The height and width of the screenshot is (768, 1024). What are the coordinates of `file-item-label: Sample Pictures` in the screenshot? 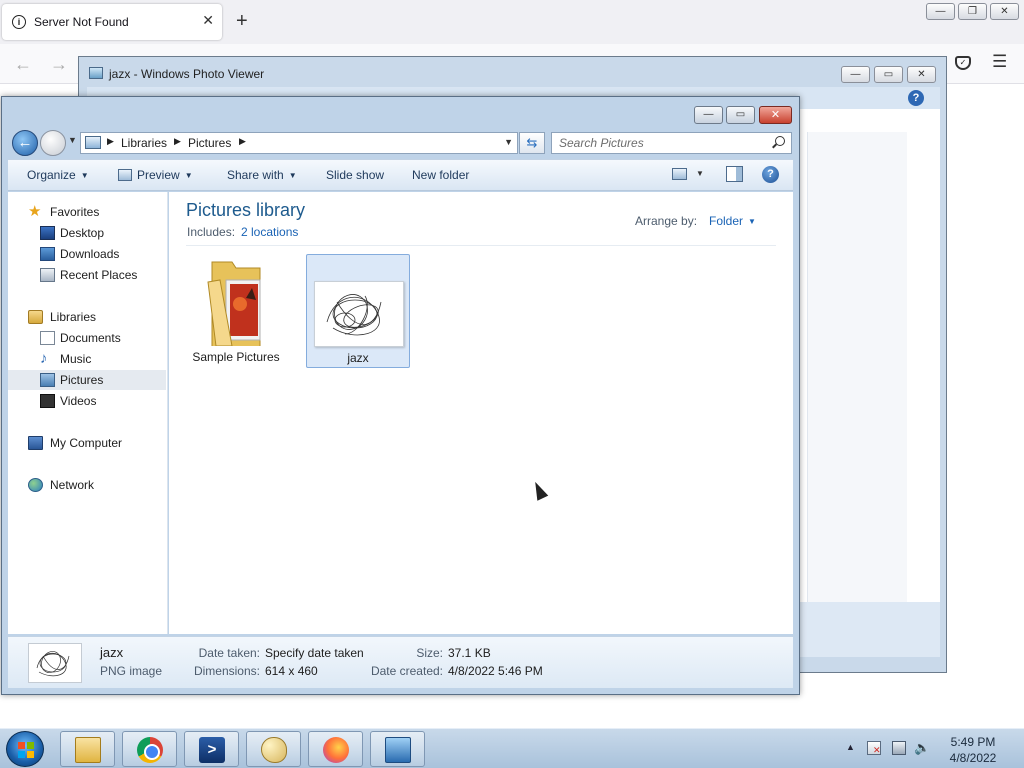 It's located at (236, 357).